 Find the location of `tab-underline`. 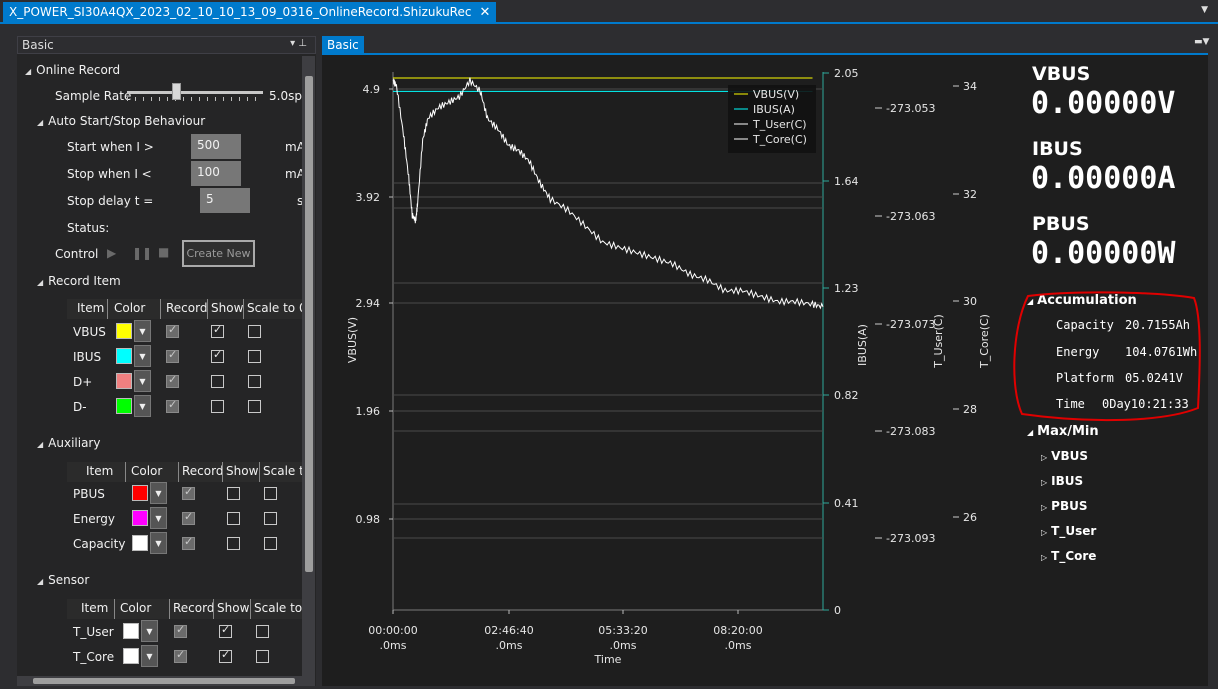

tab-underline is located at coordinates (609, 23).